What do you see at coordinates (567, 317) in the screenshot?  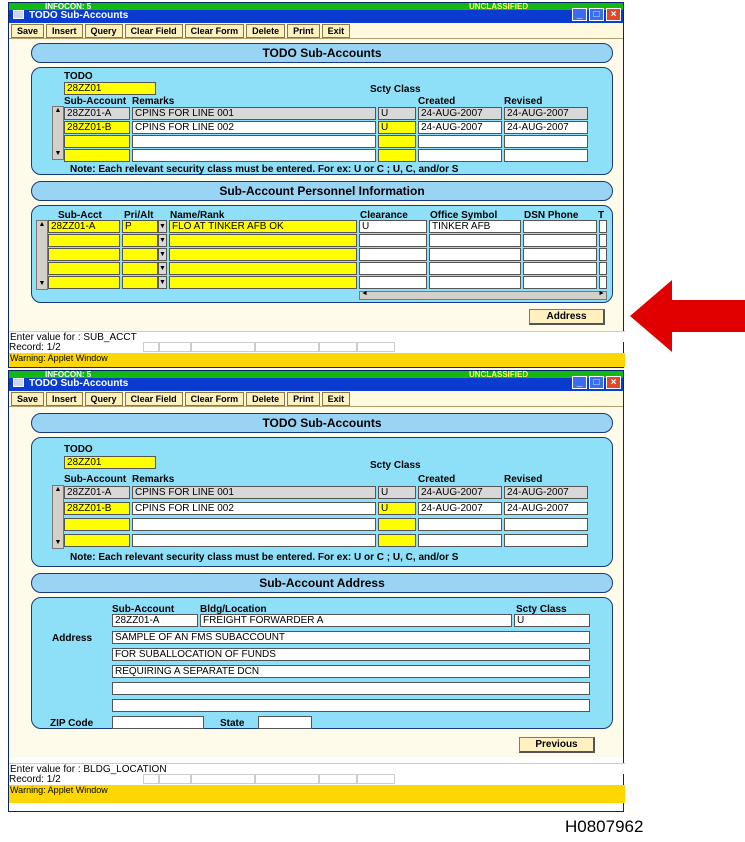 I see `address-button: Address` at bounding box center [567, 317].